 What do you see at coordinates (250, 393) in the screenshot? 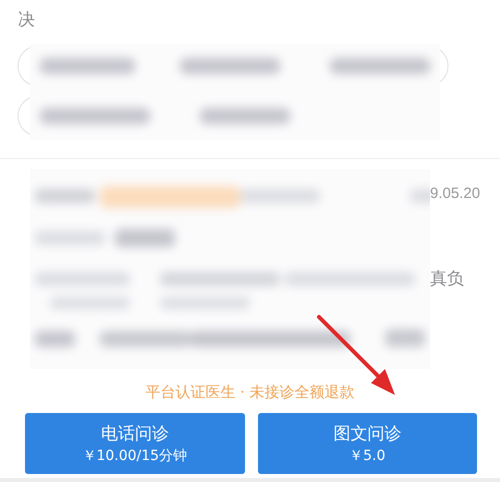
I see `guarantee-text: 平台认证医生 · 未接诊全额退款` at bounding box center [250, 393].